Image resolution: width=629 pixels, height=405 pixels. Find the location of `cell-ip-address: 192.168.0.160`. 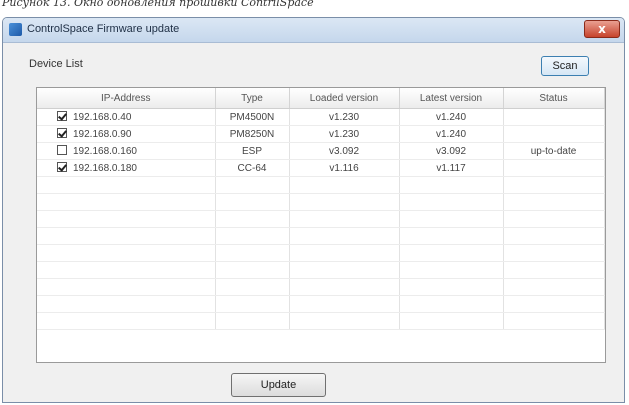

cell-ip-address: 192.168.0.160 is located at coordinates (126, 151).